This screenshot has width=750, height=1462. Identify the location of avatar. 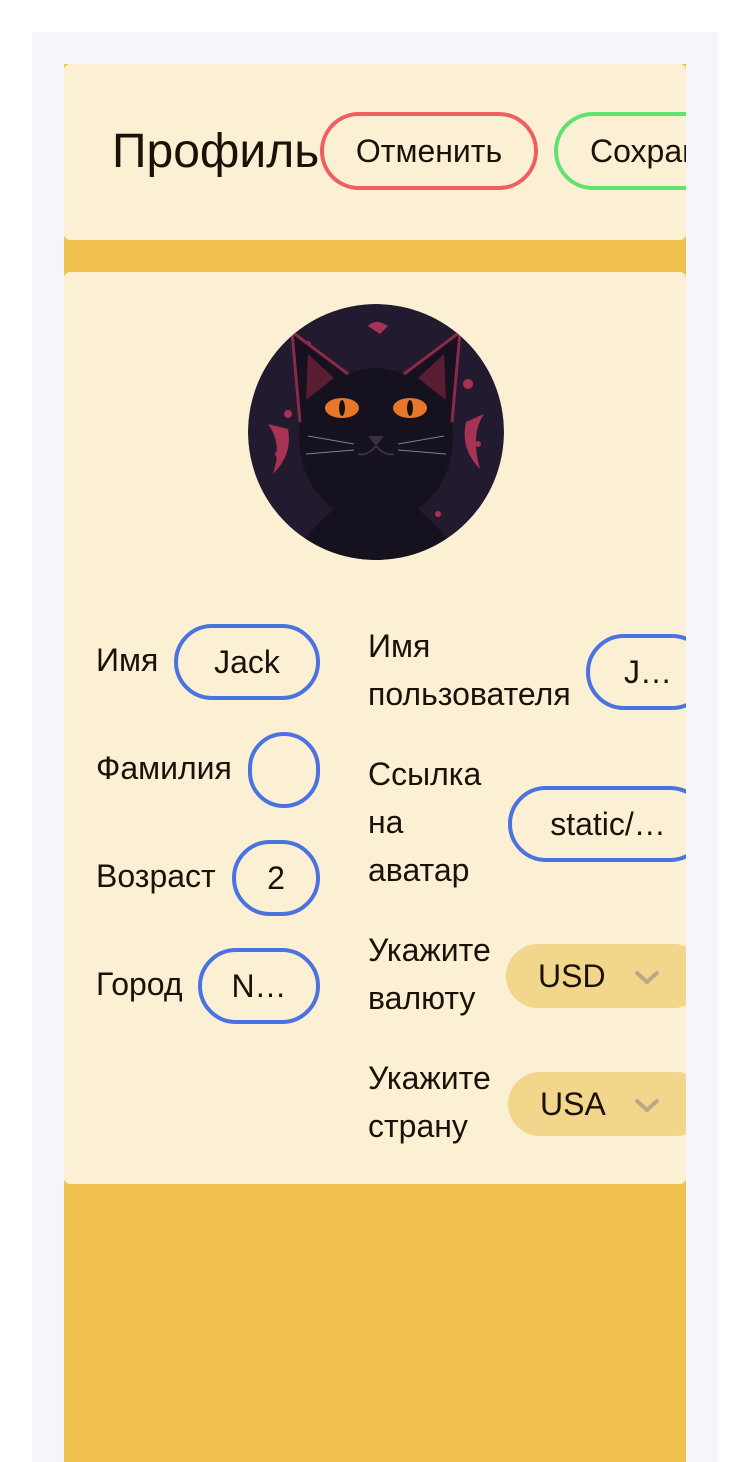
(376, 432).